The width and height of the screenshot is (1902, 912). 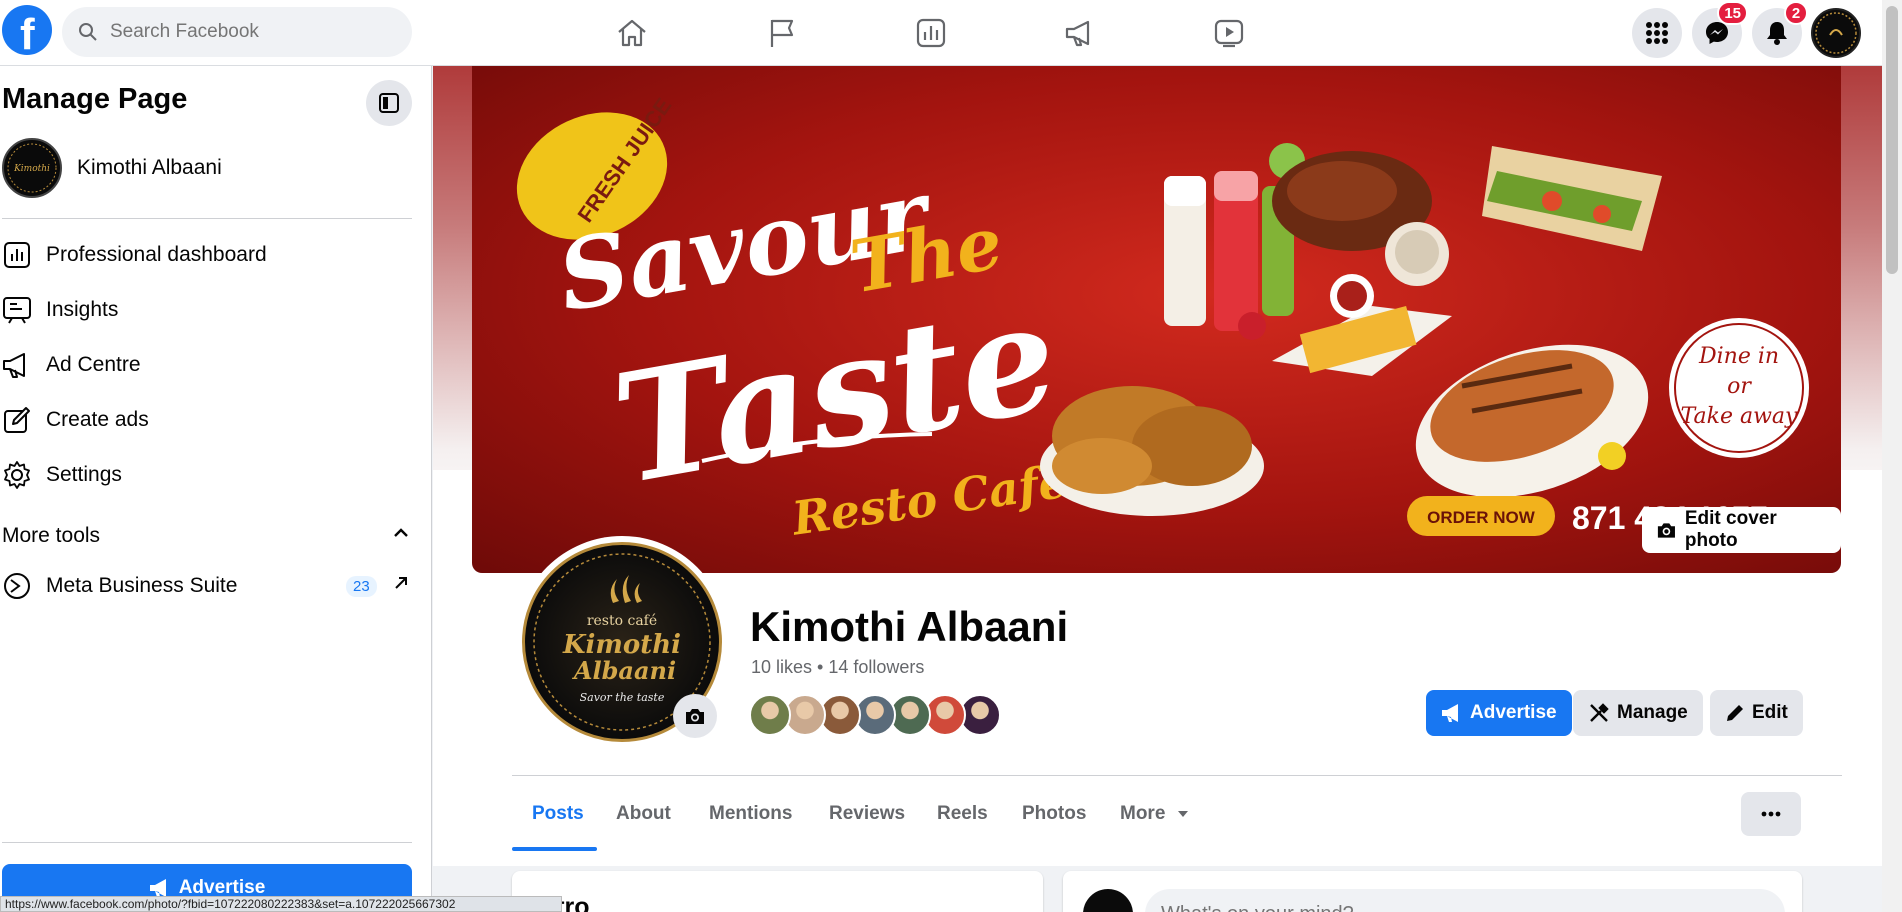 I want to click on wrap-illustration, so click(x=1572, y=198).